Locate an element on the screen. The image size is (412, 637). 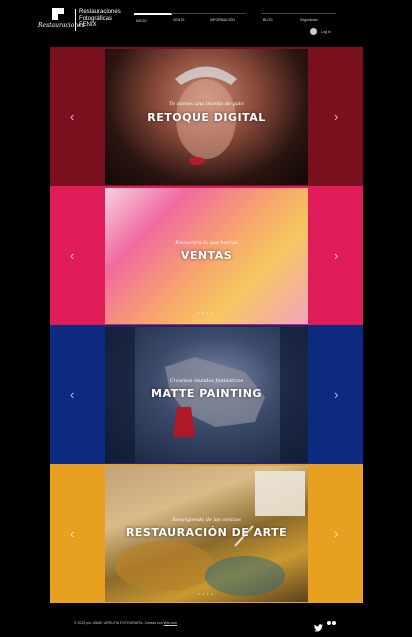
nav-item-venta: VENTA is located at coordinates (190, 19).